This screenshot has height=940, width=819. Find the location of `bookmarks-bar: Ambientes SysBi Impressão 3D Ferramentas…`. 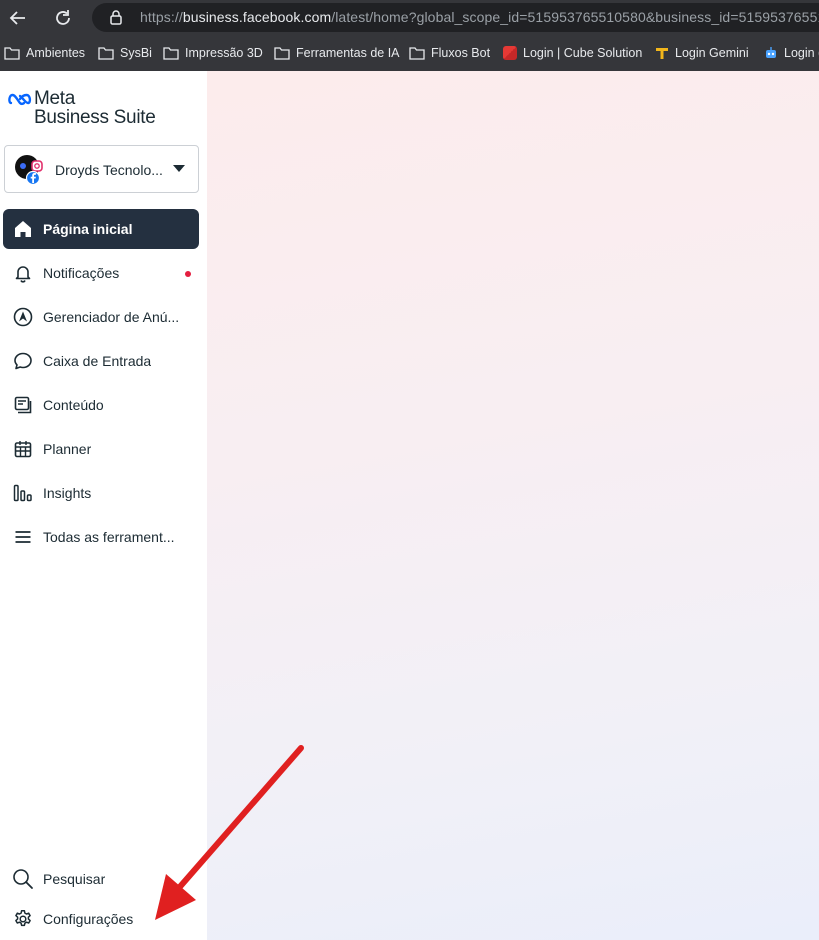

bookmarks-bar: Ambientes SysBi Impressão 3D Ferramentas… is located at coordinates (409, 53).